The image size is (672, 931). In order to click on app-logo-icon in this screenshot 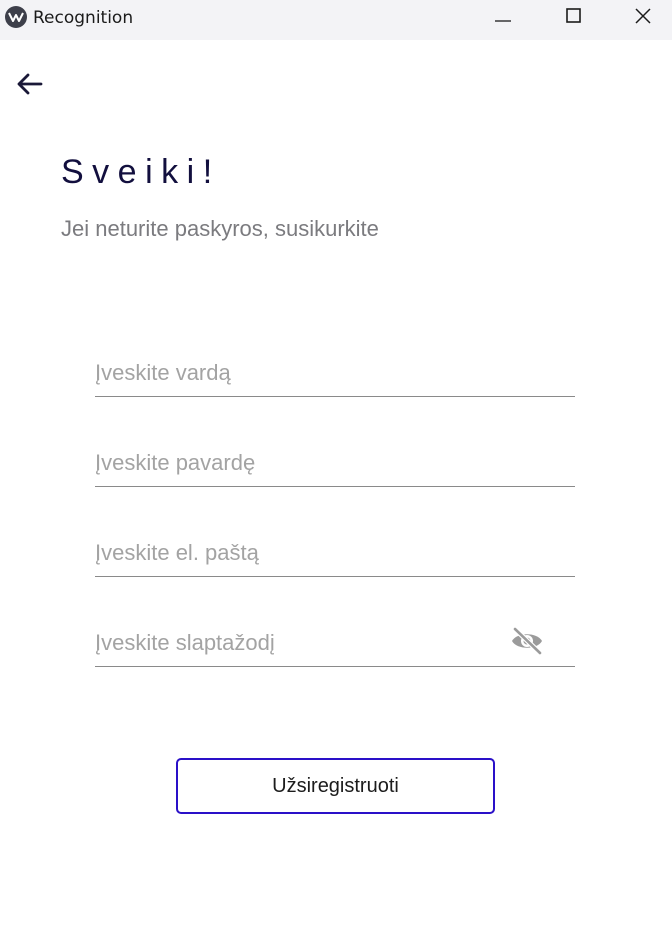, I will do `click(16, 17)`.